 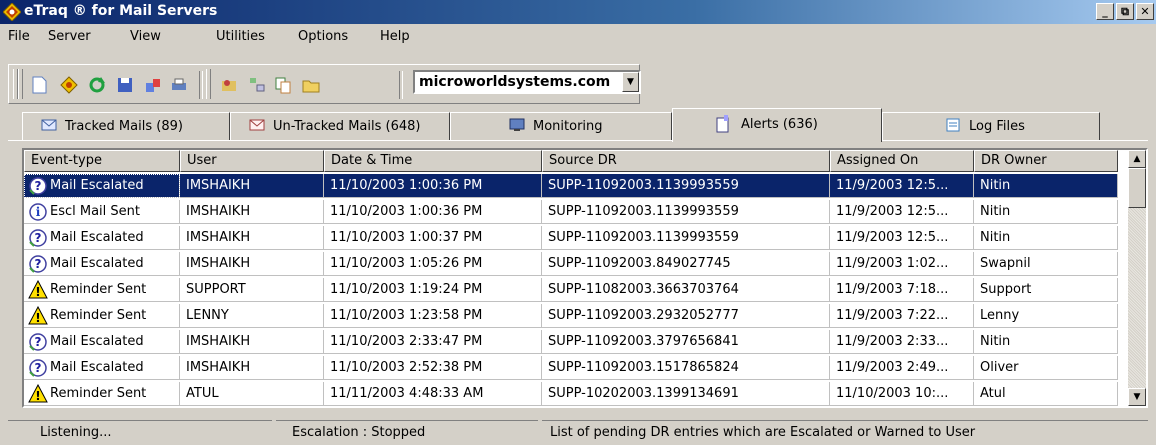 What do you see at coordinates (252, 290) in the screenshot?
I see `cell-user: SUPPORT` at bounding box center [252, 290].